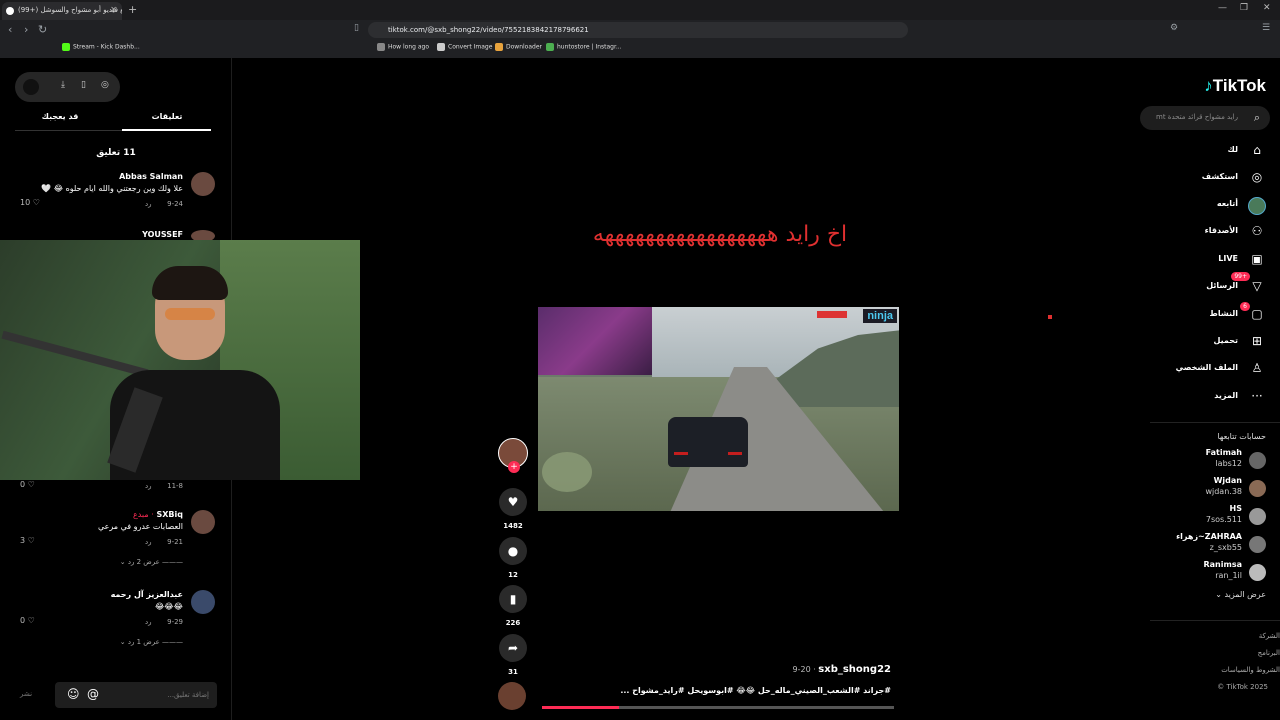 This screenshot has height=720, width=1280. I want to click on nav-live: ▣ LIVE, so click(1206, 261).